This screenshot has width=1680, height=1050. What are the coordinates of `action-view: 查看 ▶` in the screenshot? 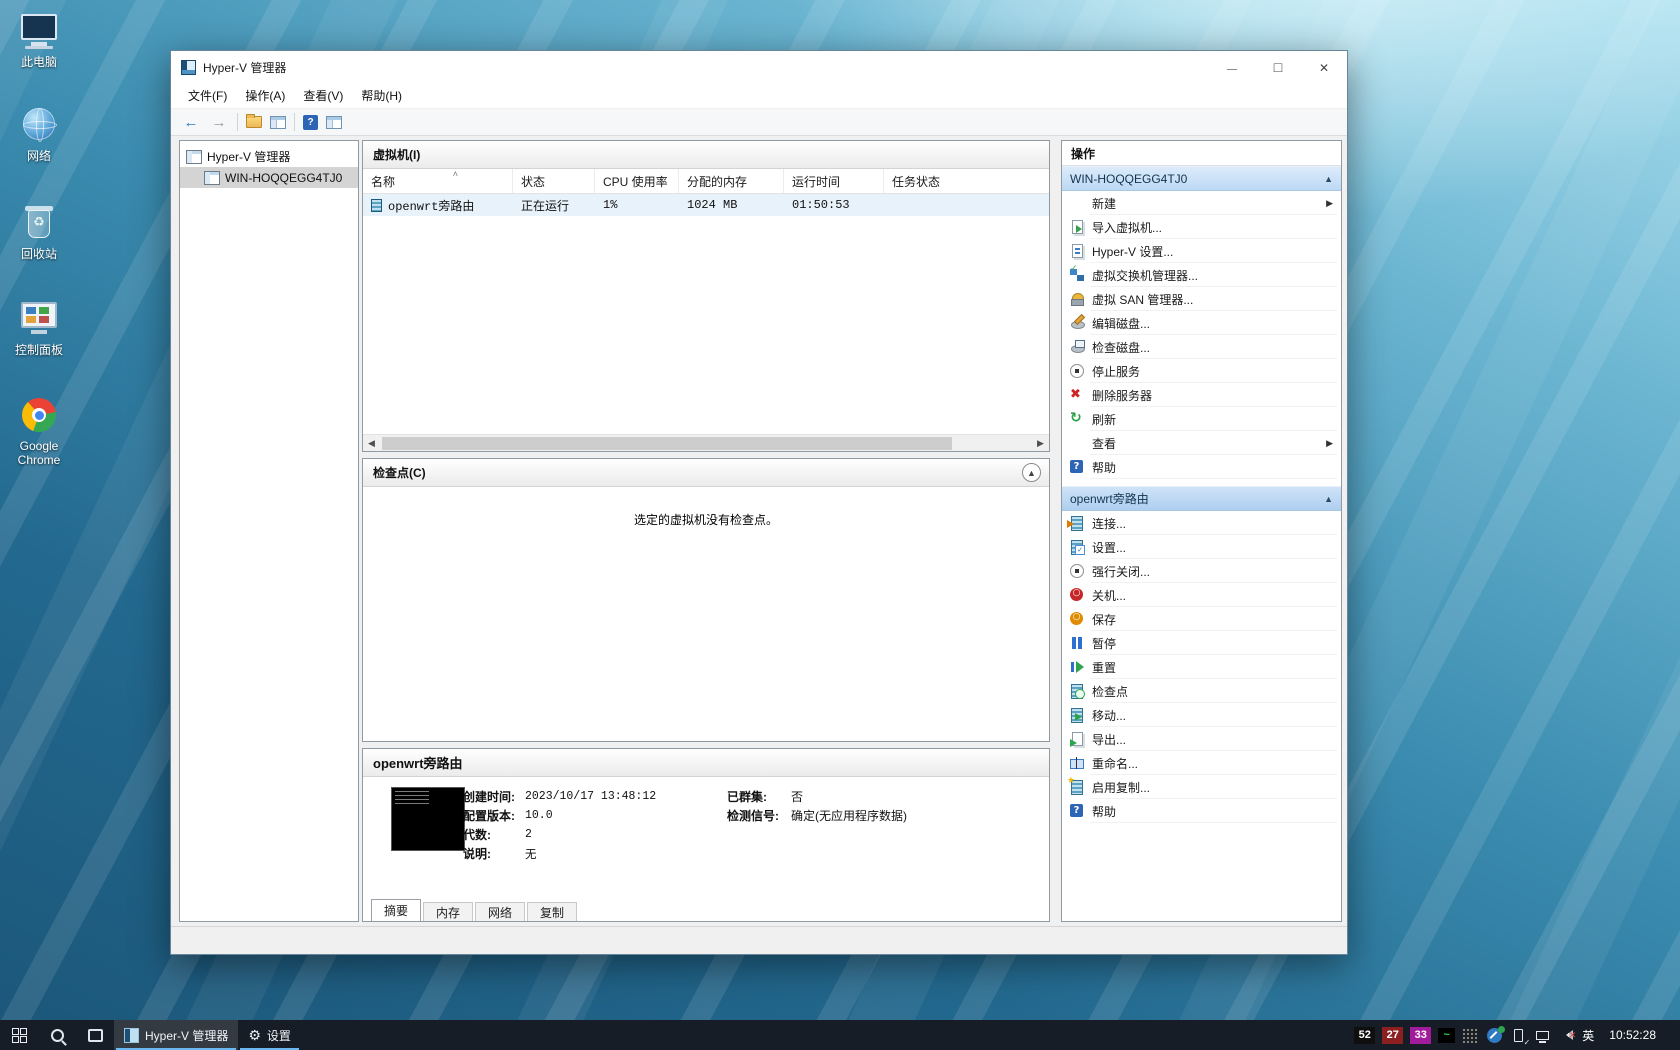 It's located at (1201, 443).